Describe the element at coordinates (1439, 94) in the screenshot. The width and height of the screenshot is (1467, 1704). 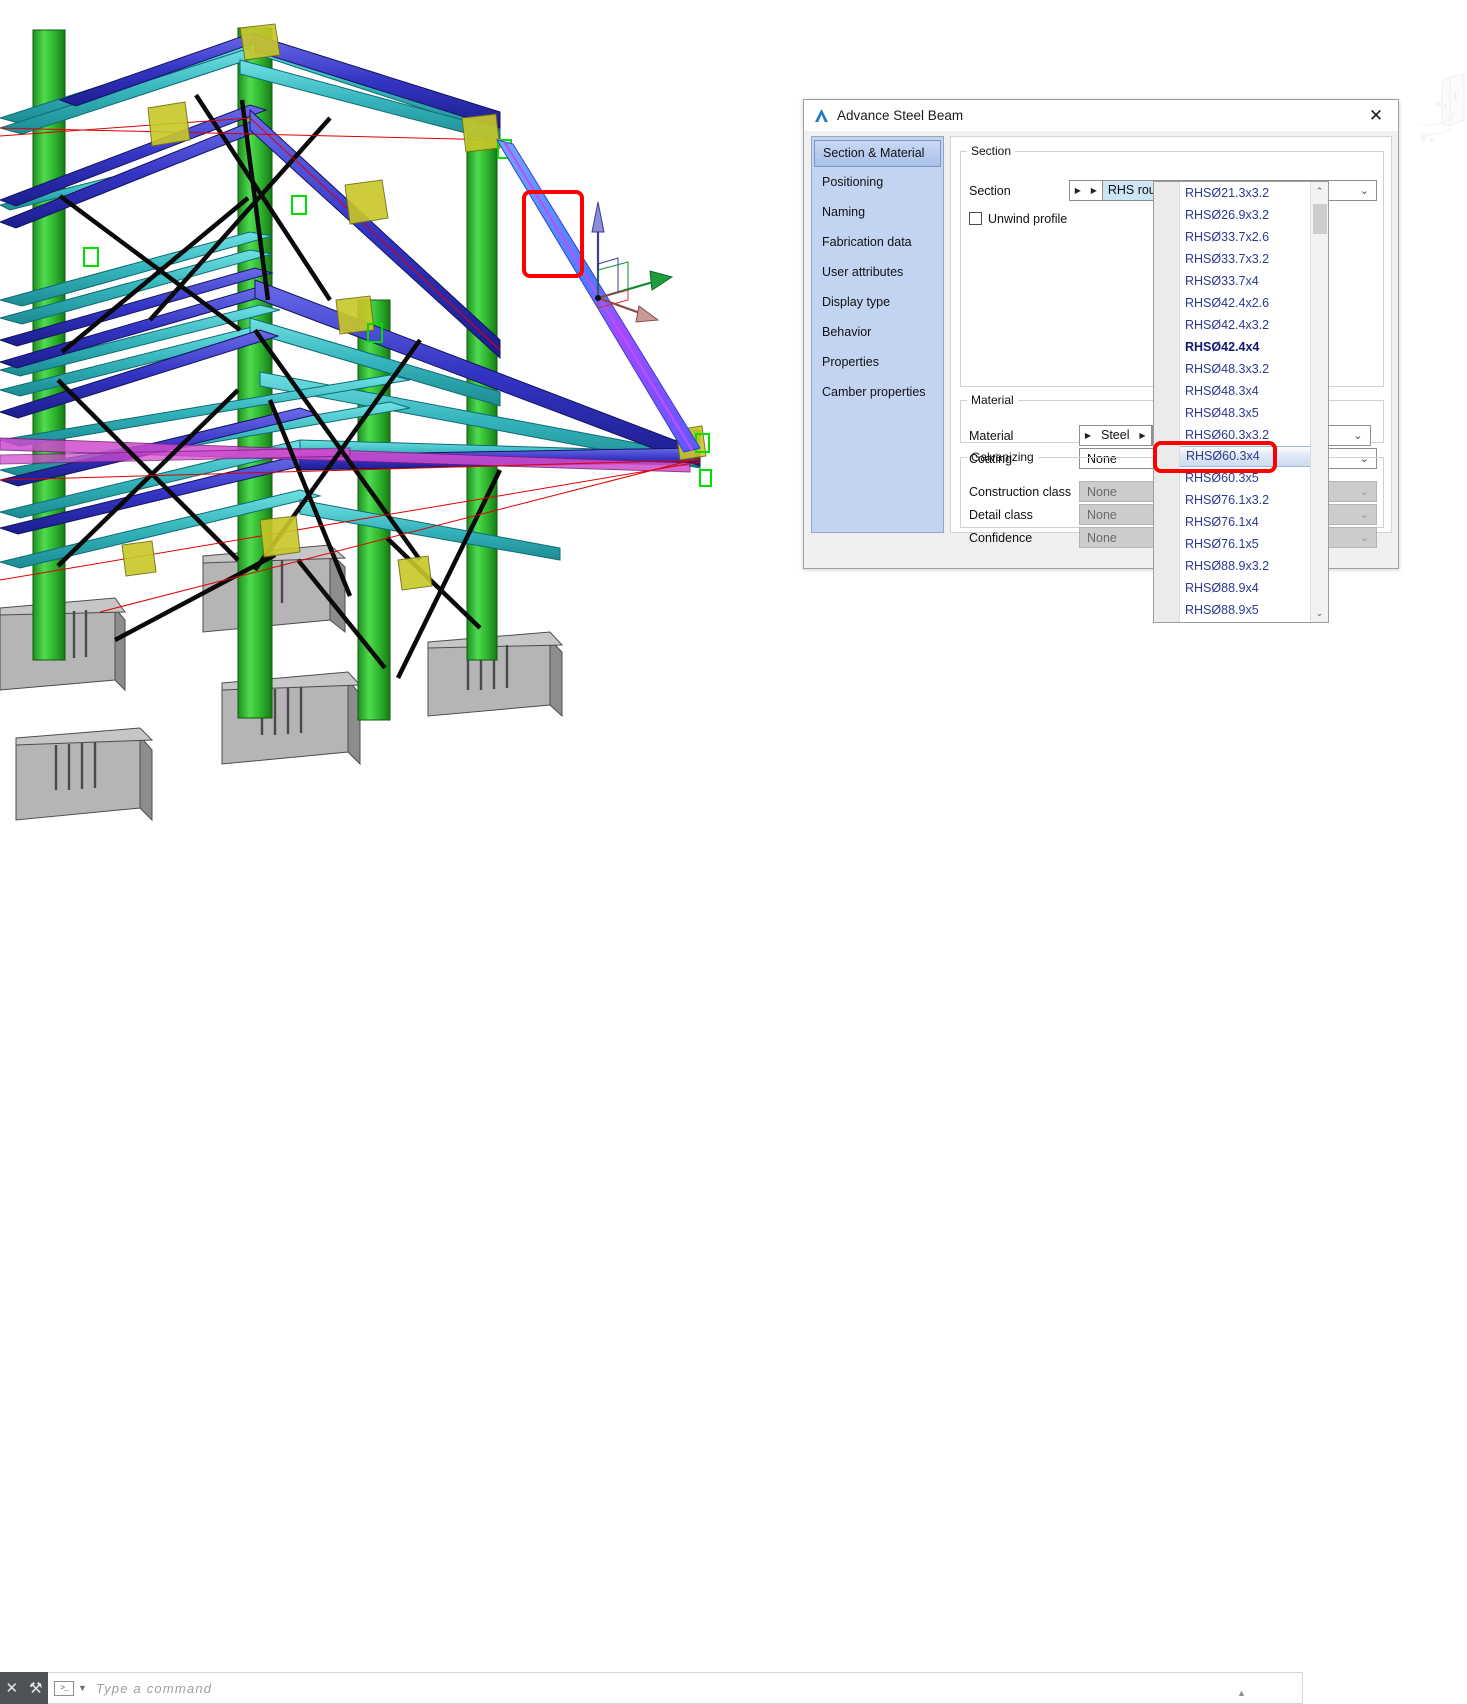
I see `viewcube: F` at that location.